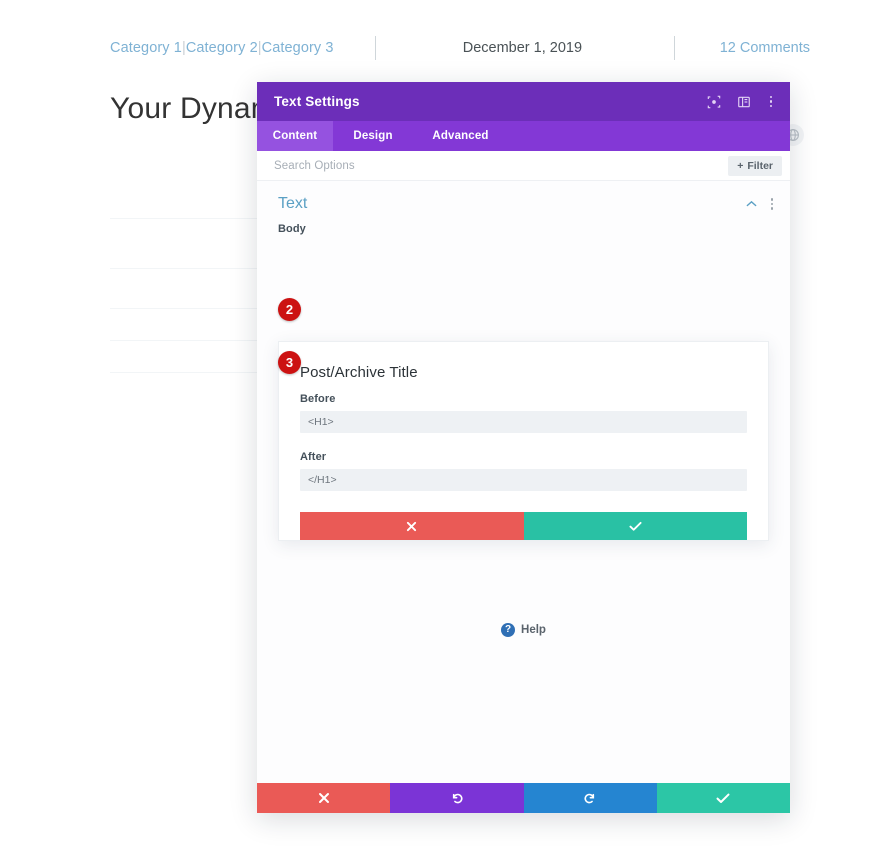 The height and width of the screenshot is (857, 880). Describe the element at coordinates (460, 136) in the screenshot. I see `tab-advanced: Advanced` at that location.